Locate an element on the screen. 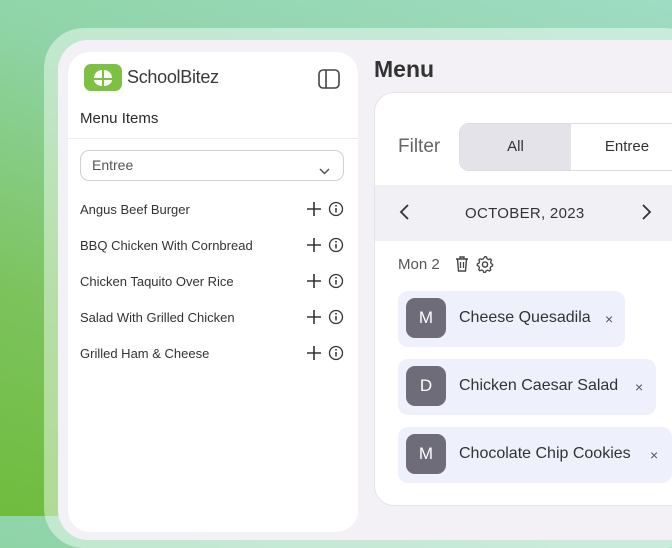 The image size is (672, 548). month-label: OCTOBER, 2023 is located at coordinates (525, 213).